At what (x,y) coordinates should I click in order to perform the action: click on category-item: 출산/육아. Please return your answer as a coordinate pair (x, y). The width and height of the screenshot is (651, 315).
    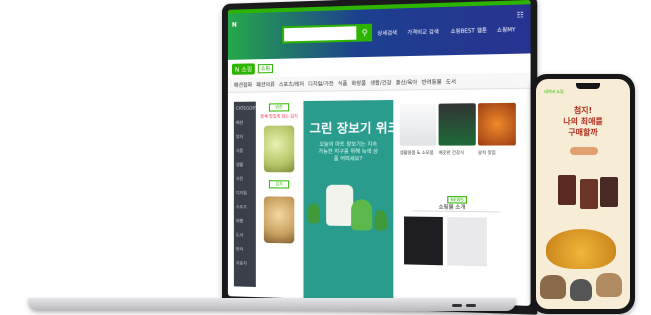
    Looking at the image, I should click on (407, 82).